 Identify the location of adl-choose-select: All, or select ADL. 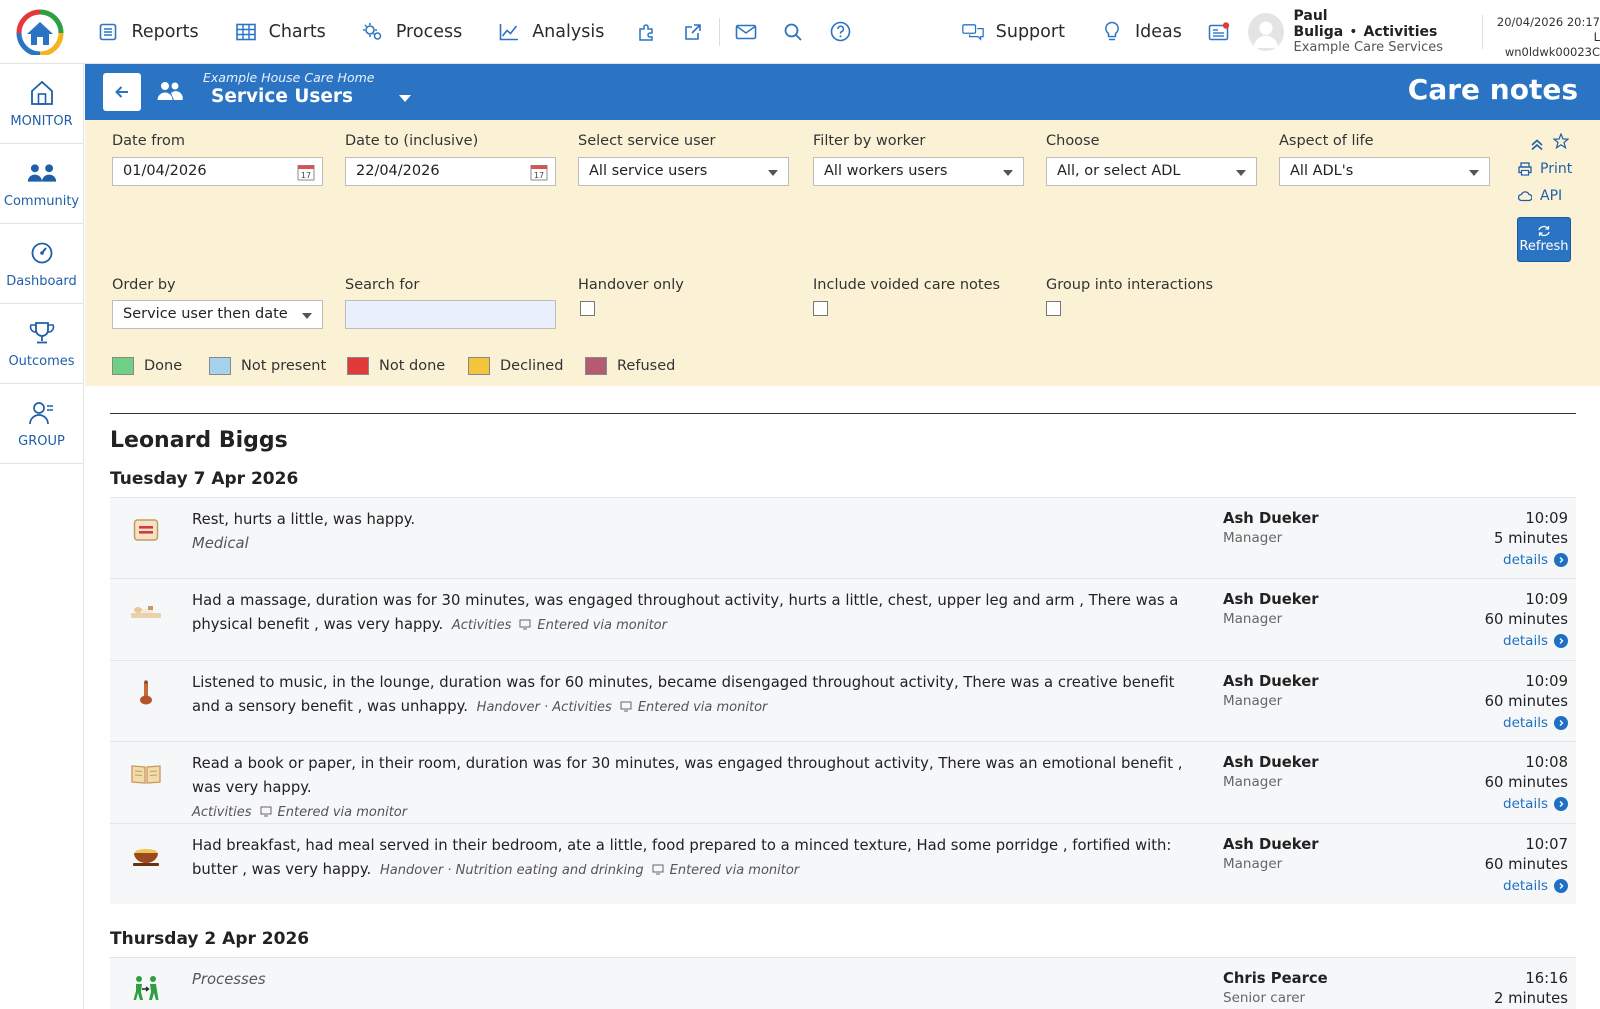
(1151, 171).